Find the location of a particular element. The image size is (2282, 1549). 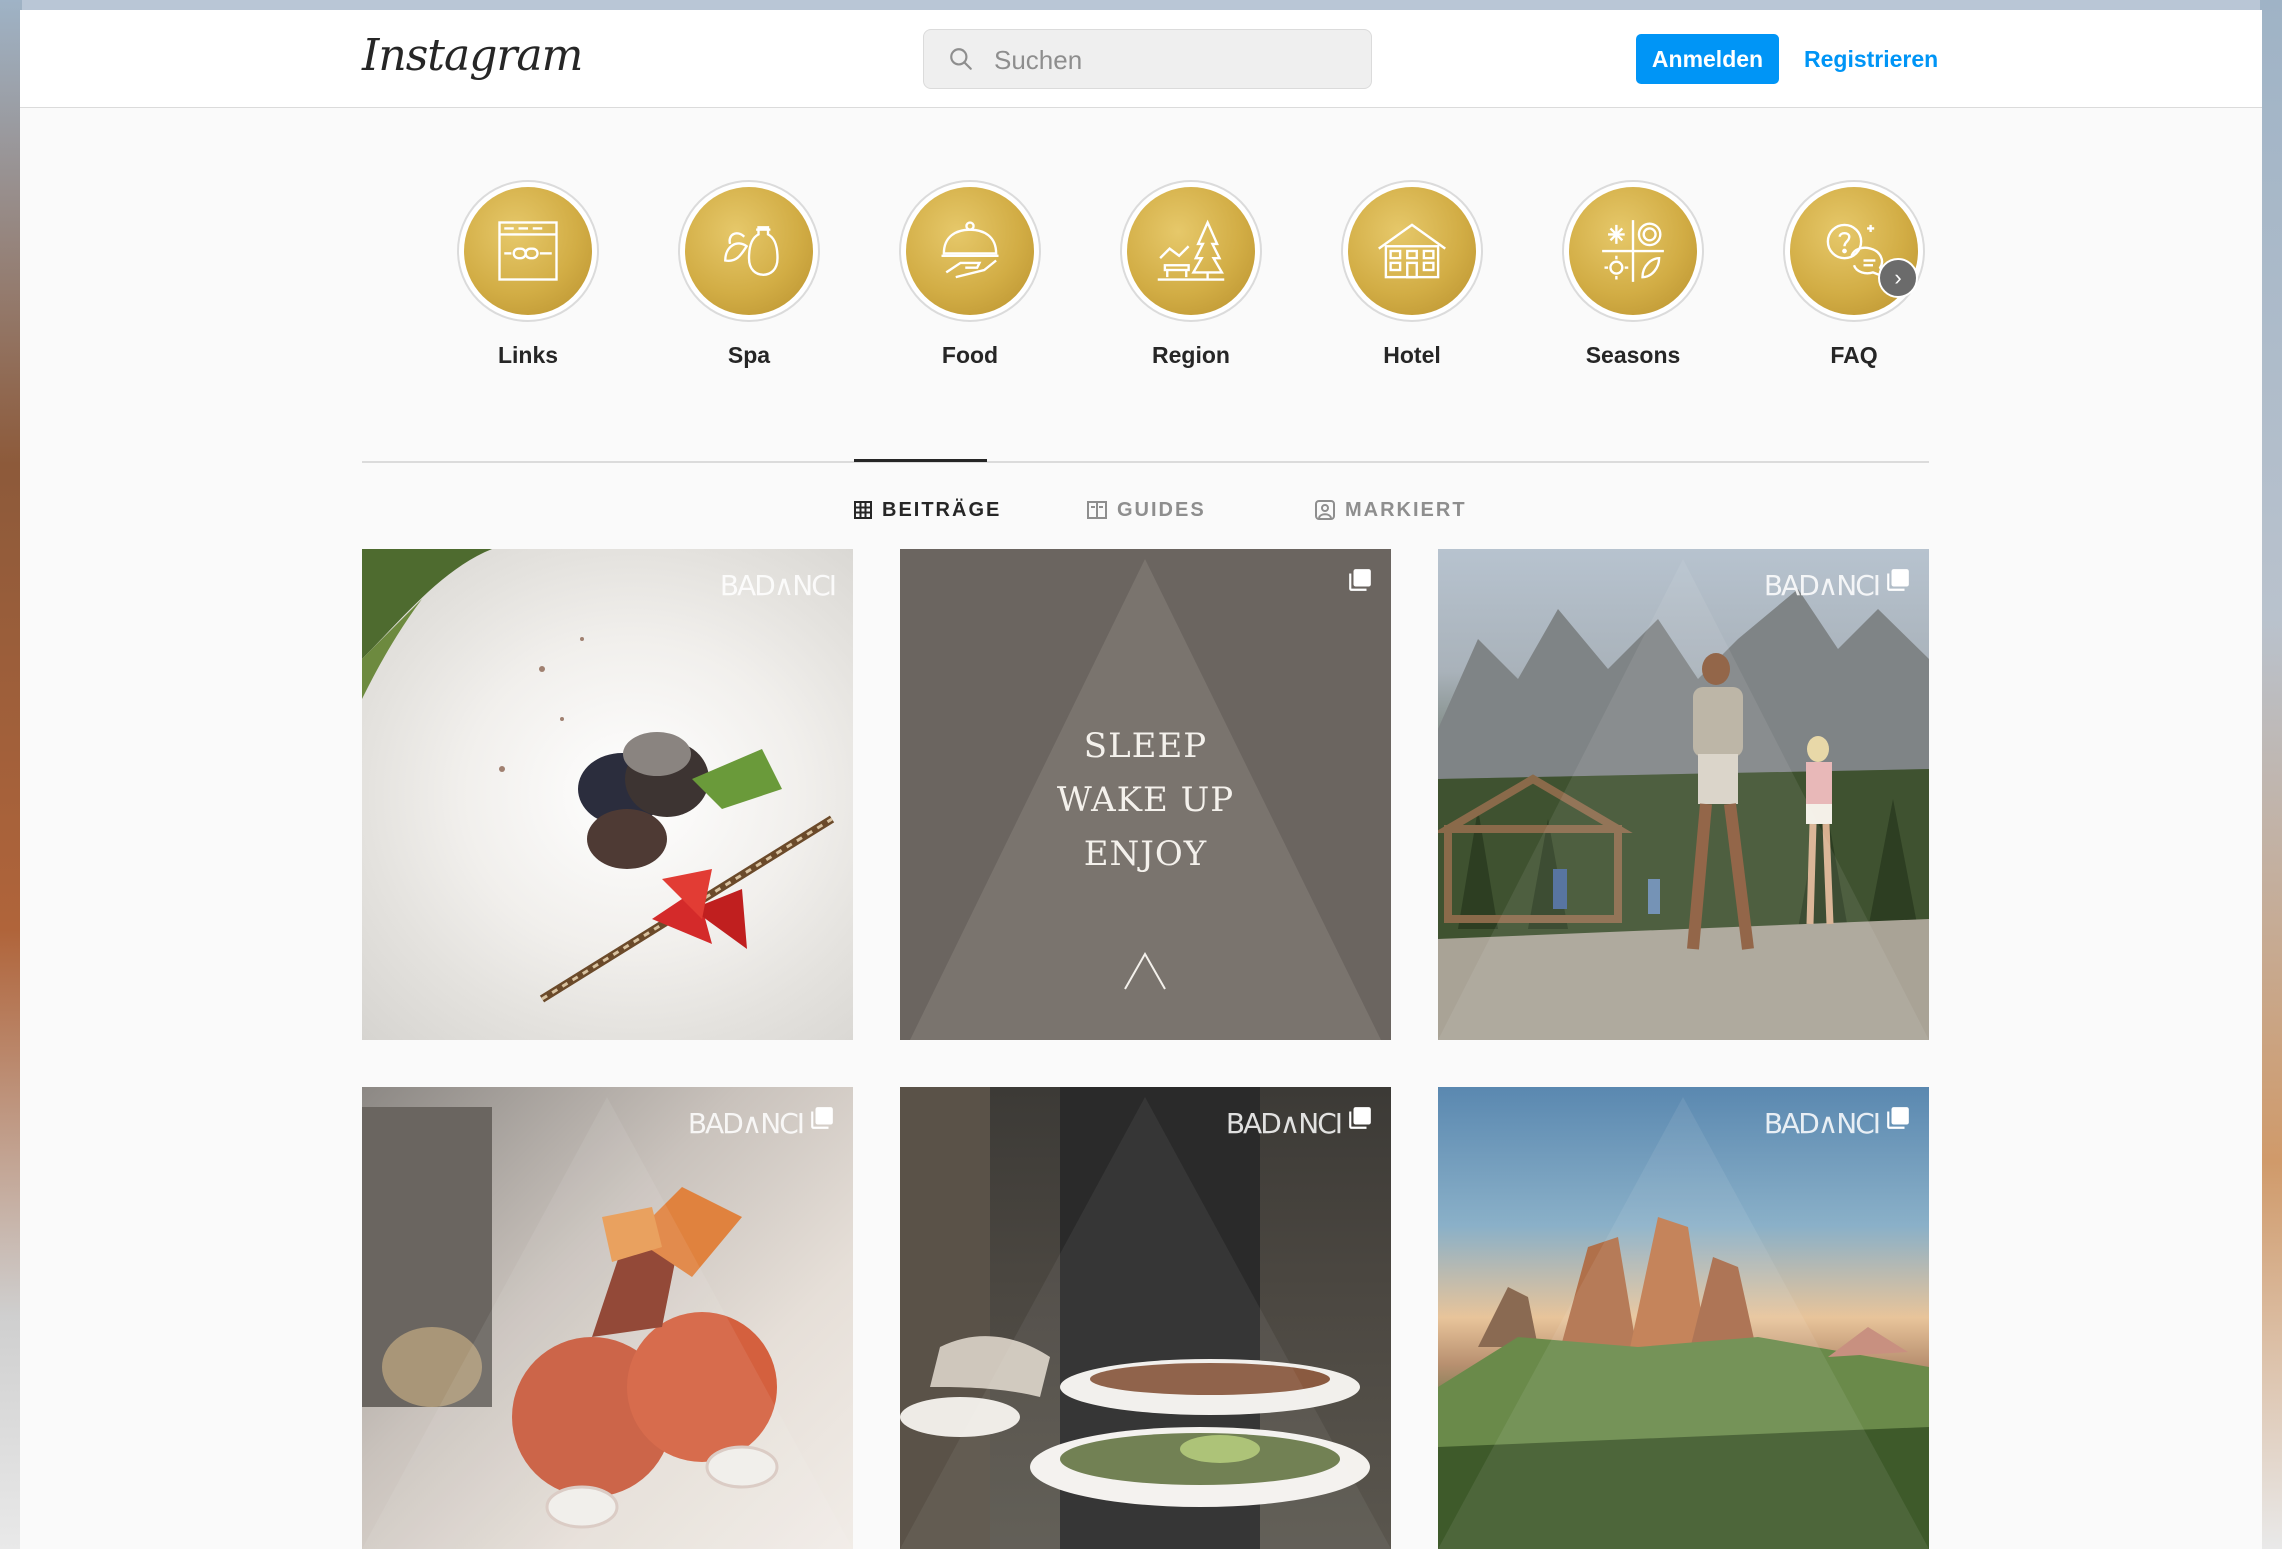

highlight-label: Food is located at coordinates (970, 355).